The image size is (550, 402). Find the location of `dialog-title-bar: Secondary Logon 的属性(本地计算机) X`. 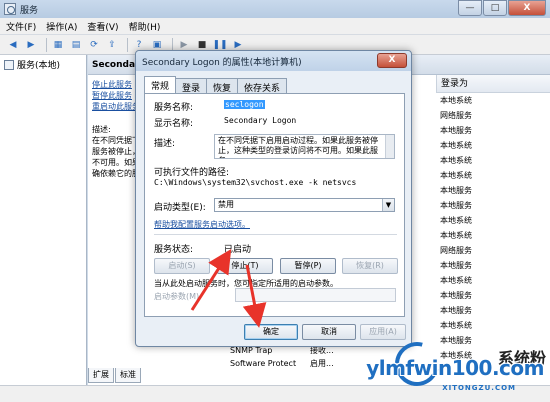

dialog-title-bar: Secondary Logon 的属性(本地计算机) X is located at coordinates (273, 61).